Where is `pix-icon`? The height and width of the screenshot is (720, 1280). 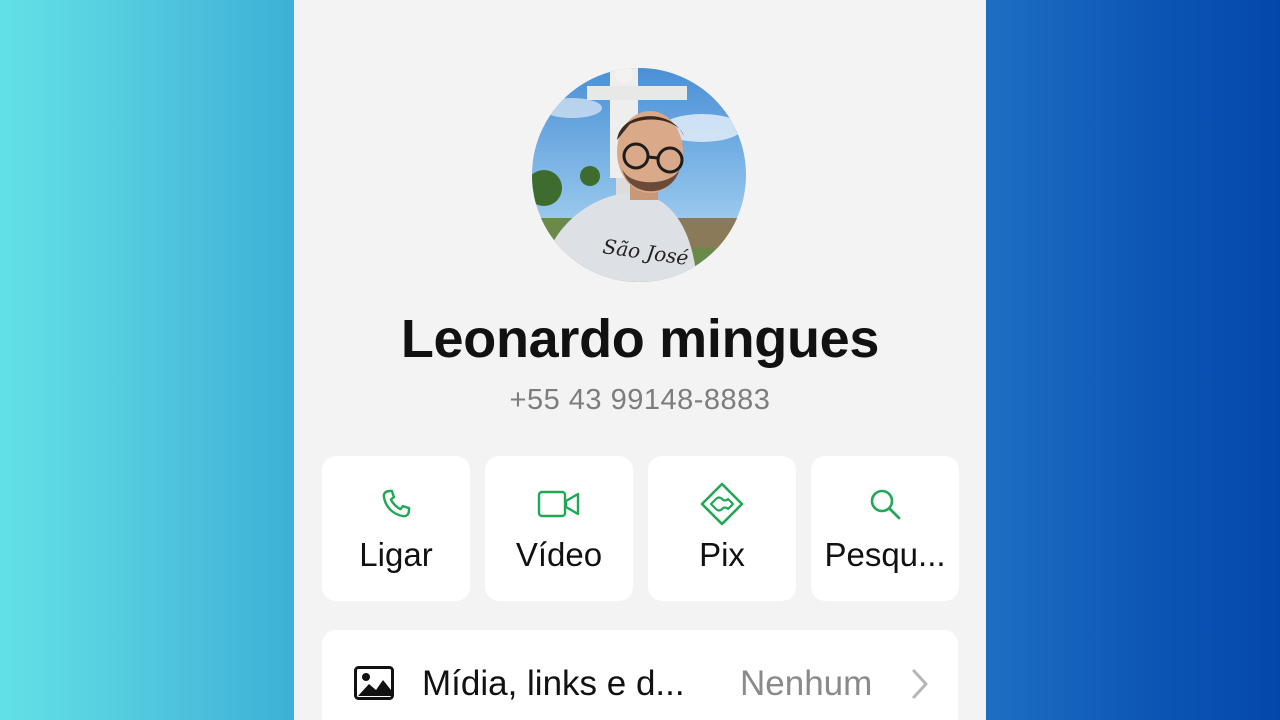
pix-icon is located at coordinates (722, 504).